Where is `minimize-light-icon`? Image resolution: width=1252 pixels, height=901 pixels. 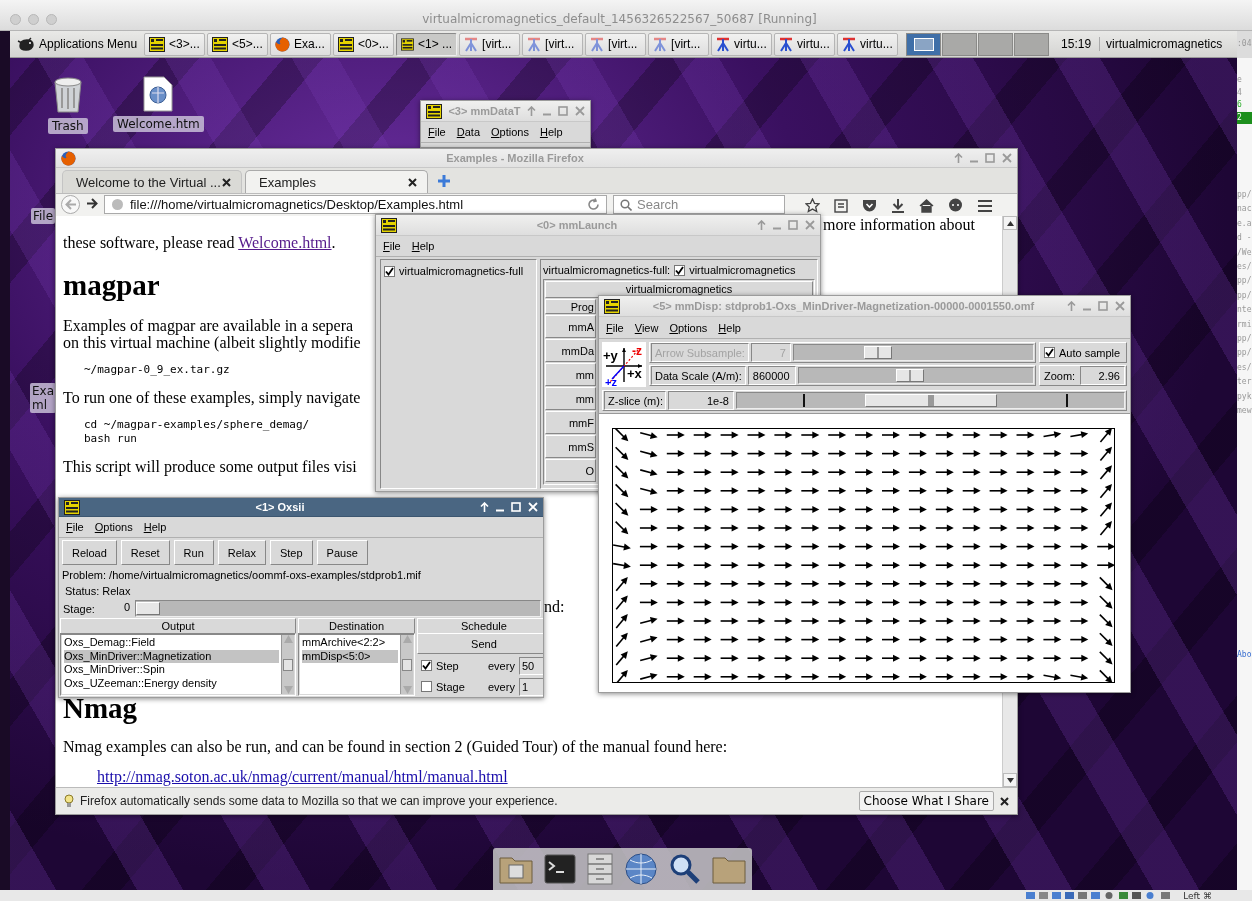 minimize-light-icon is located at coordinates (33, 19).